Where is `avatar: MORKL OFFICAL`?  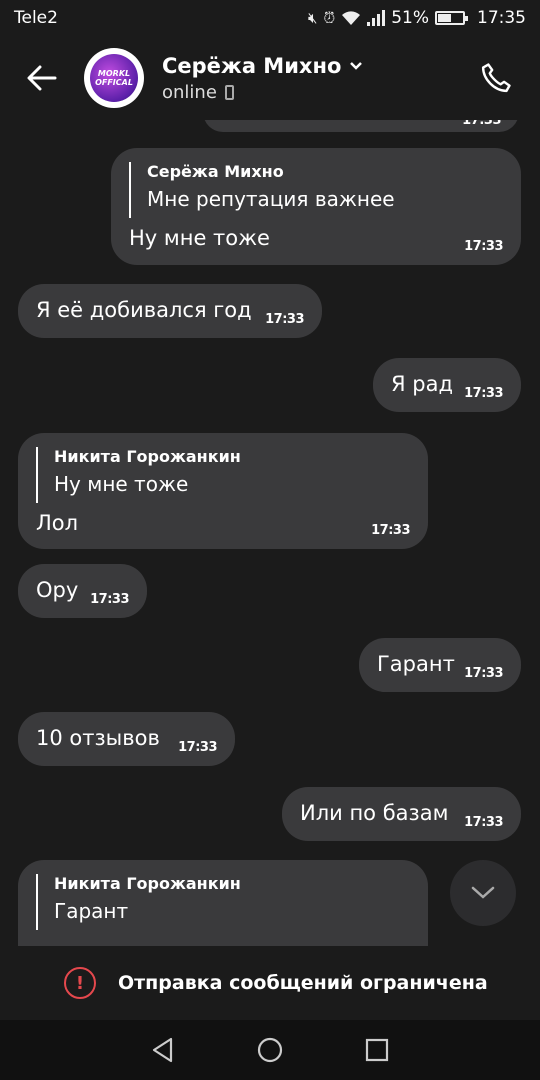
avatar: MORKL OFFICAL is located at coordinates (114, 78).